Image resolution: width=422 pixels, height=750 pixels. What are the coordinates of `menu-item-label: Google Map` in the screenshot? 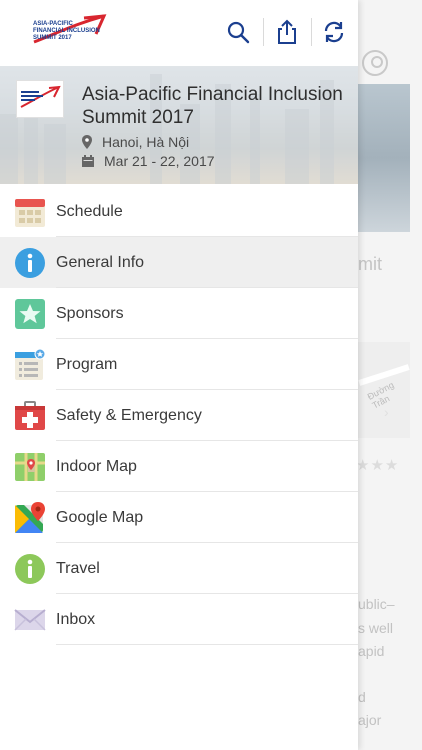 It's located at (100, 517).